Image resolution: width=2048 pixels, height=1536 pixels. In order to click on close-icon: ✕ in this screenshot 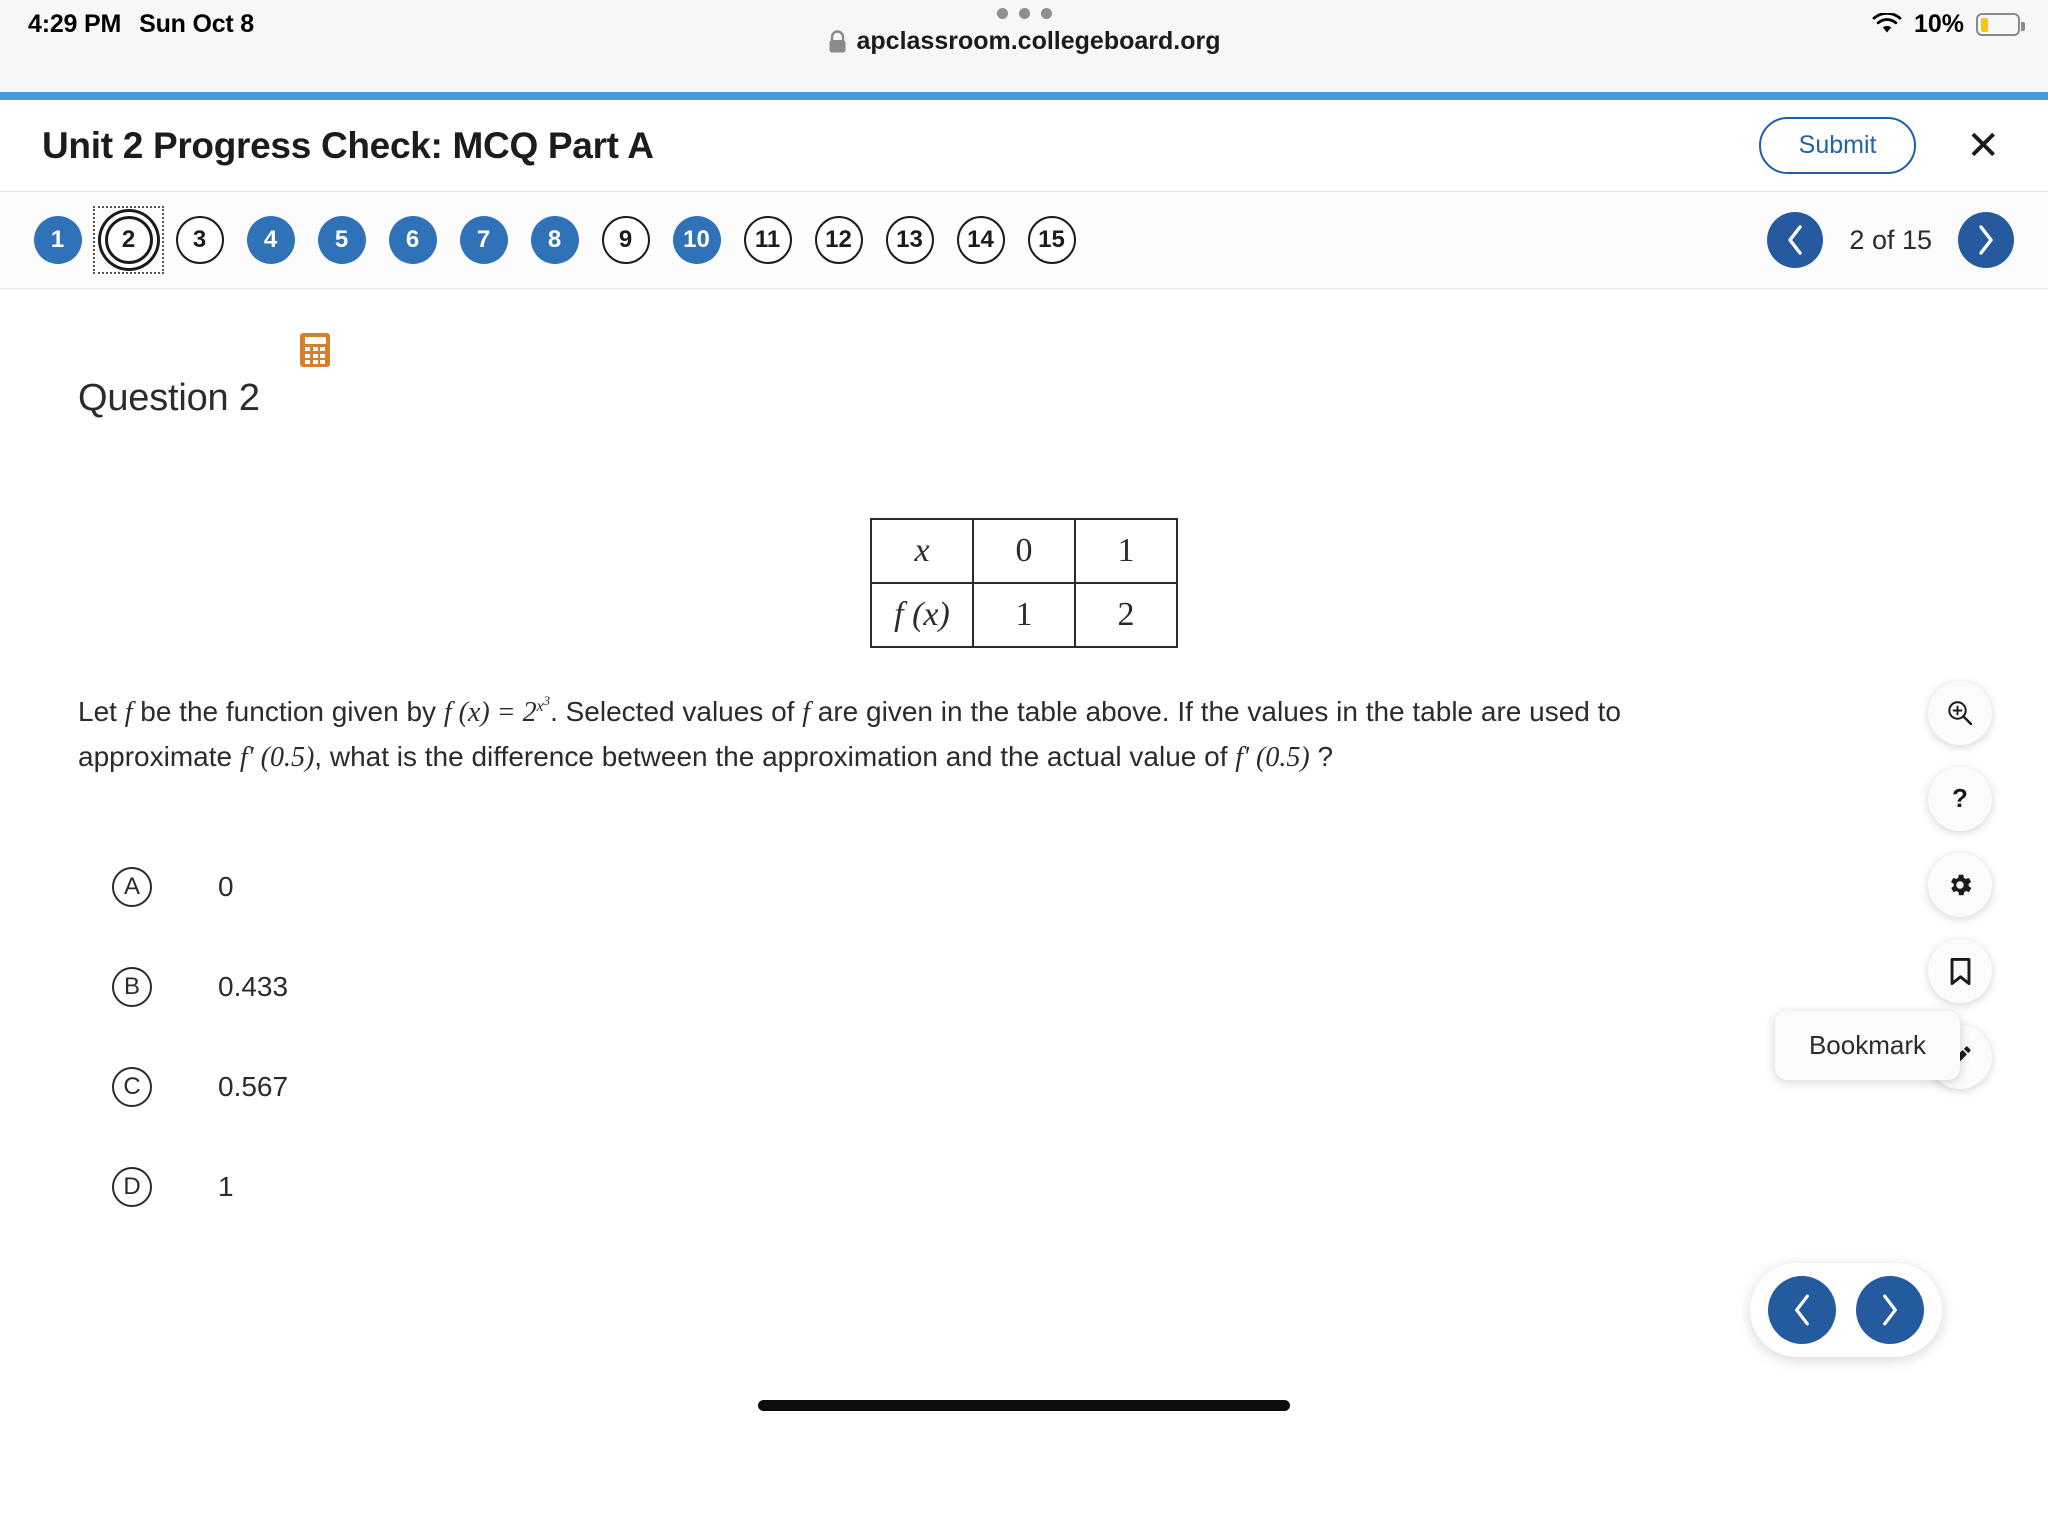, I will do `click(1983, 146)`.